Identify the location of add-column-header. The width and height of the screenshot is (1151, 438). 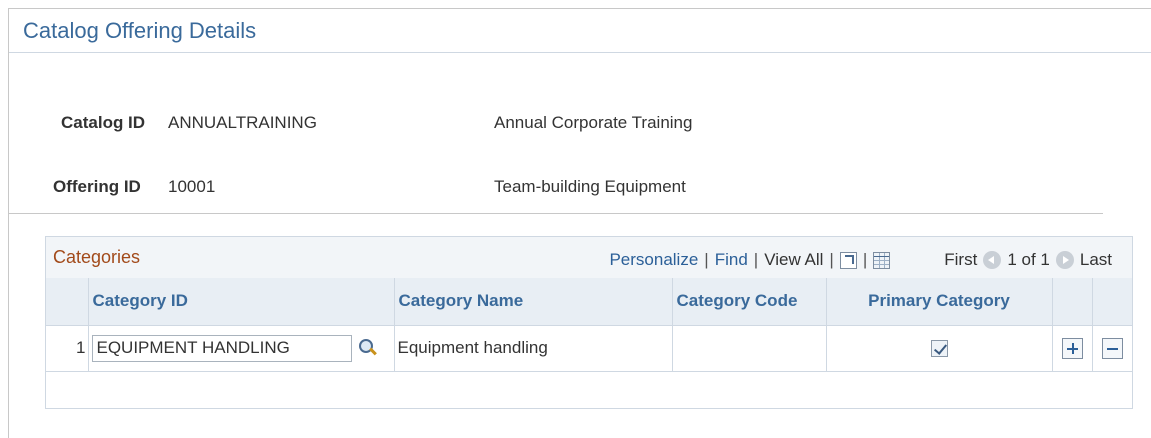
(1071, 302).